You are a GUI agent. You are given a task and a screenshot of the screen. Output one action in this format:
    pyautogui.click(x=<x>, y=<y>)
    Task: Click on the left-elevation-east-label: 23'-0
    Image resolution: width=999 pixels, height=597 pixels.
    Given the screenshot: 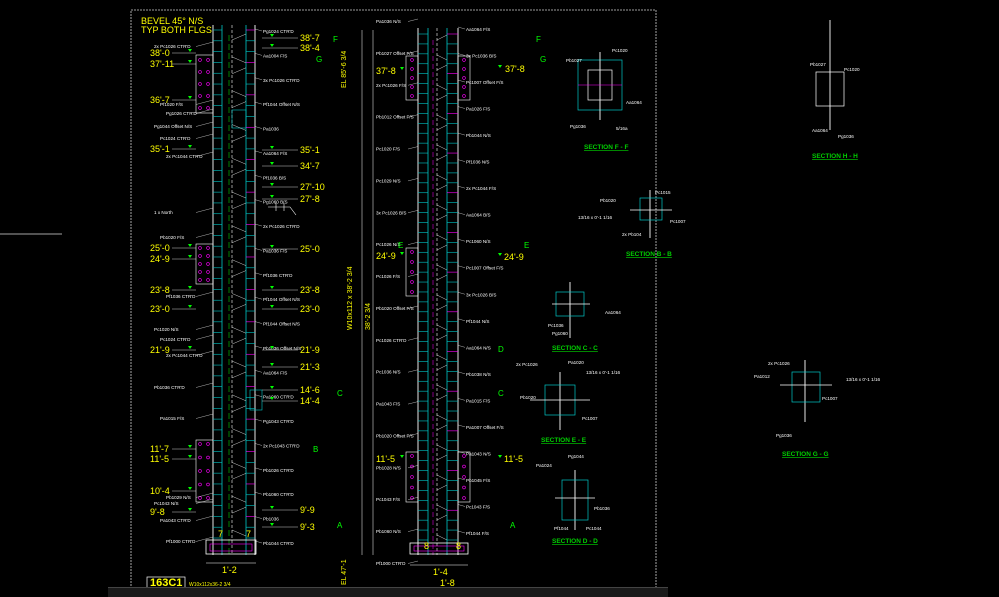 What is the action you would take?
    pyautogui.click(x=310, y=309)
    